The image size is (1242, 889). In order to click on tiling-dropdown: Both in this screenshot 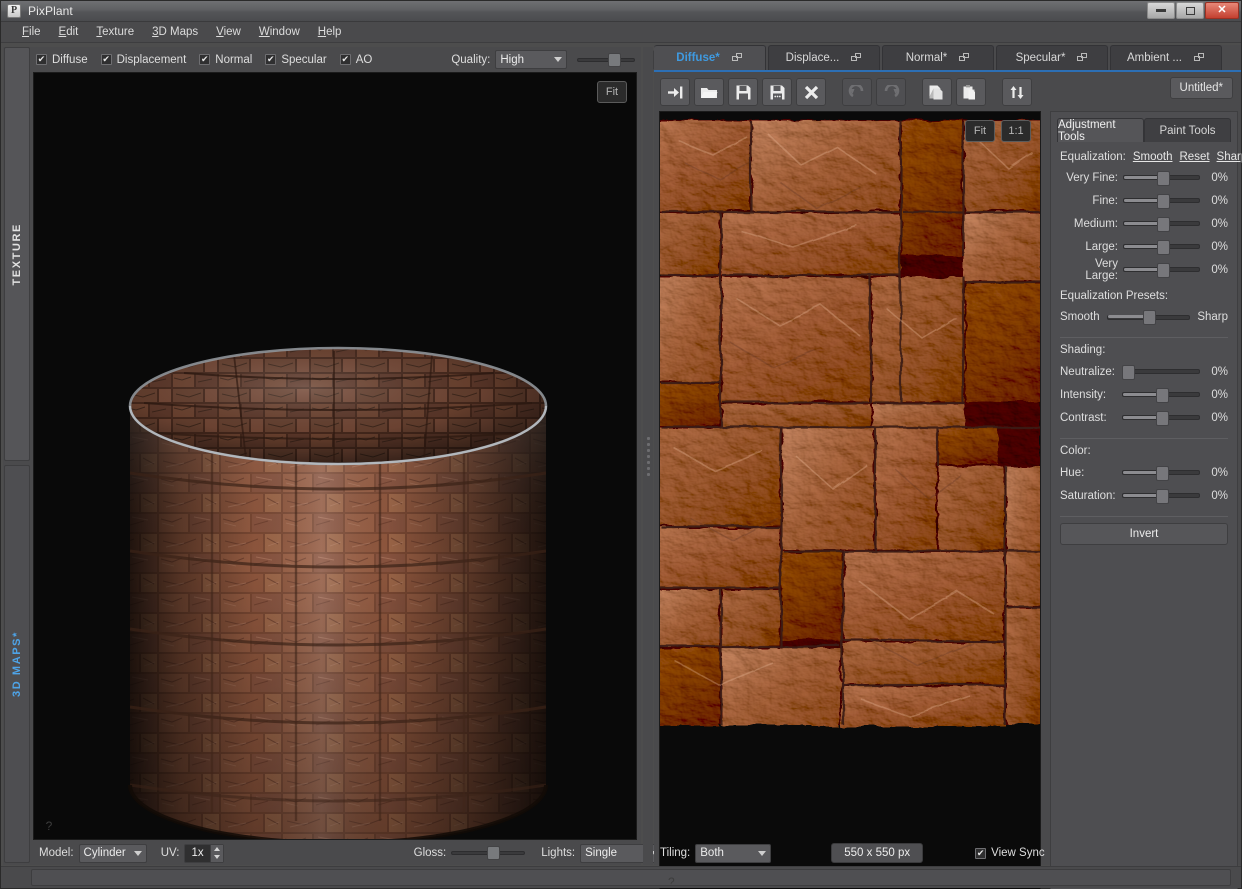, I will do `click(733, 853)`.